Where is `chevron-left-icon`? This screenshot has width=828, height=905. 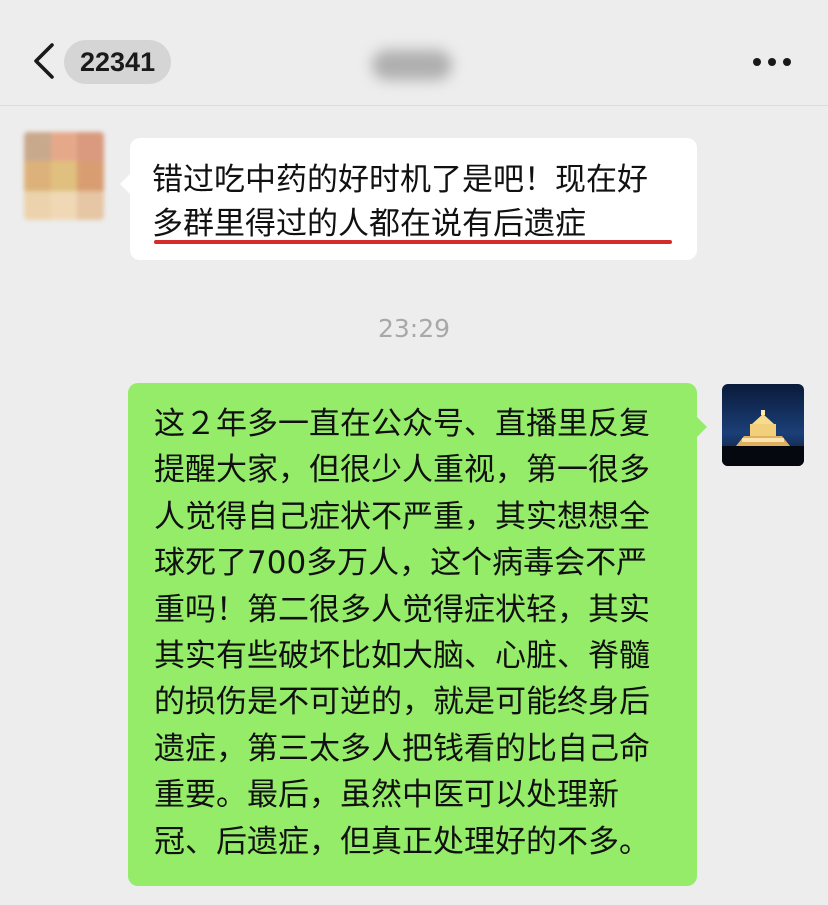
chevron-left-icon is located at coordinates (44, 61).